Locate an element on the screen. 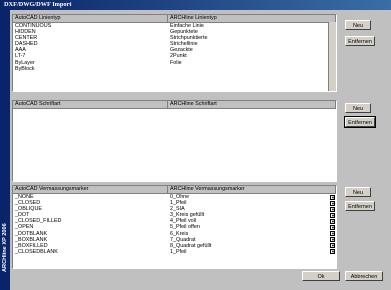 The image size is (391, 290). font-remove-button: Entfernen is located at coordinates (360, 122).